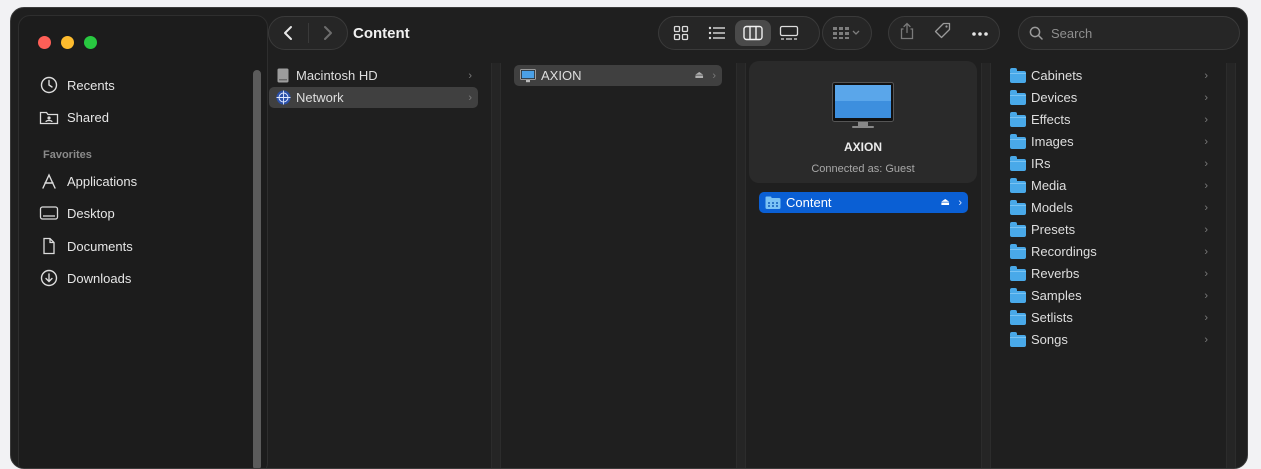 The height and width of the screenshot is (469, 1261). What do you see at coordinates (1129, 33) in the screenshot?
I see `search-field: Search` at bounding box center [1129, 33].